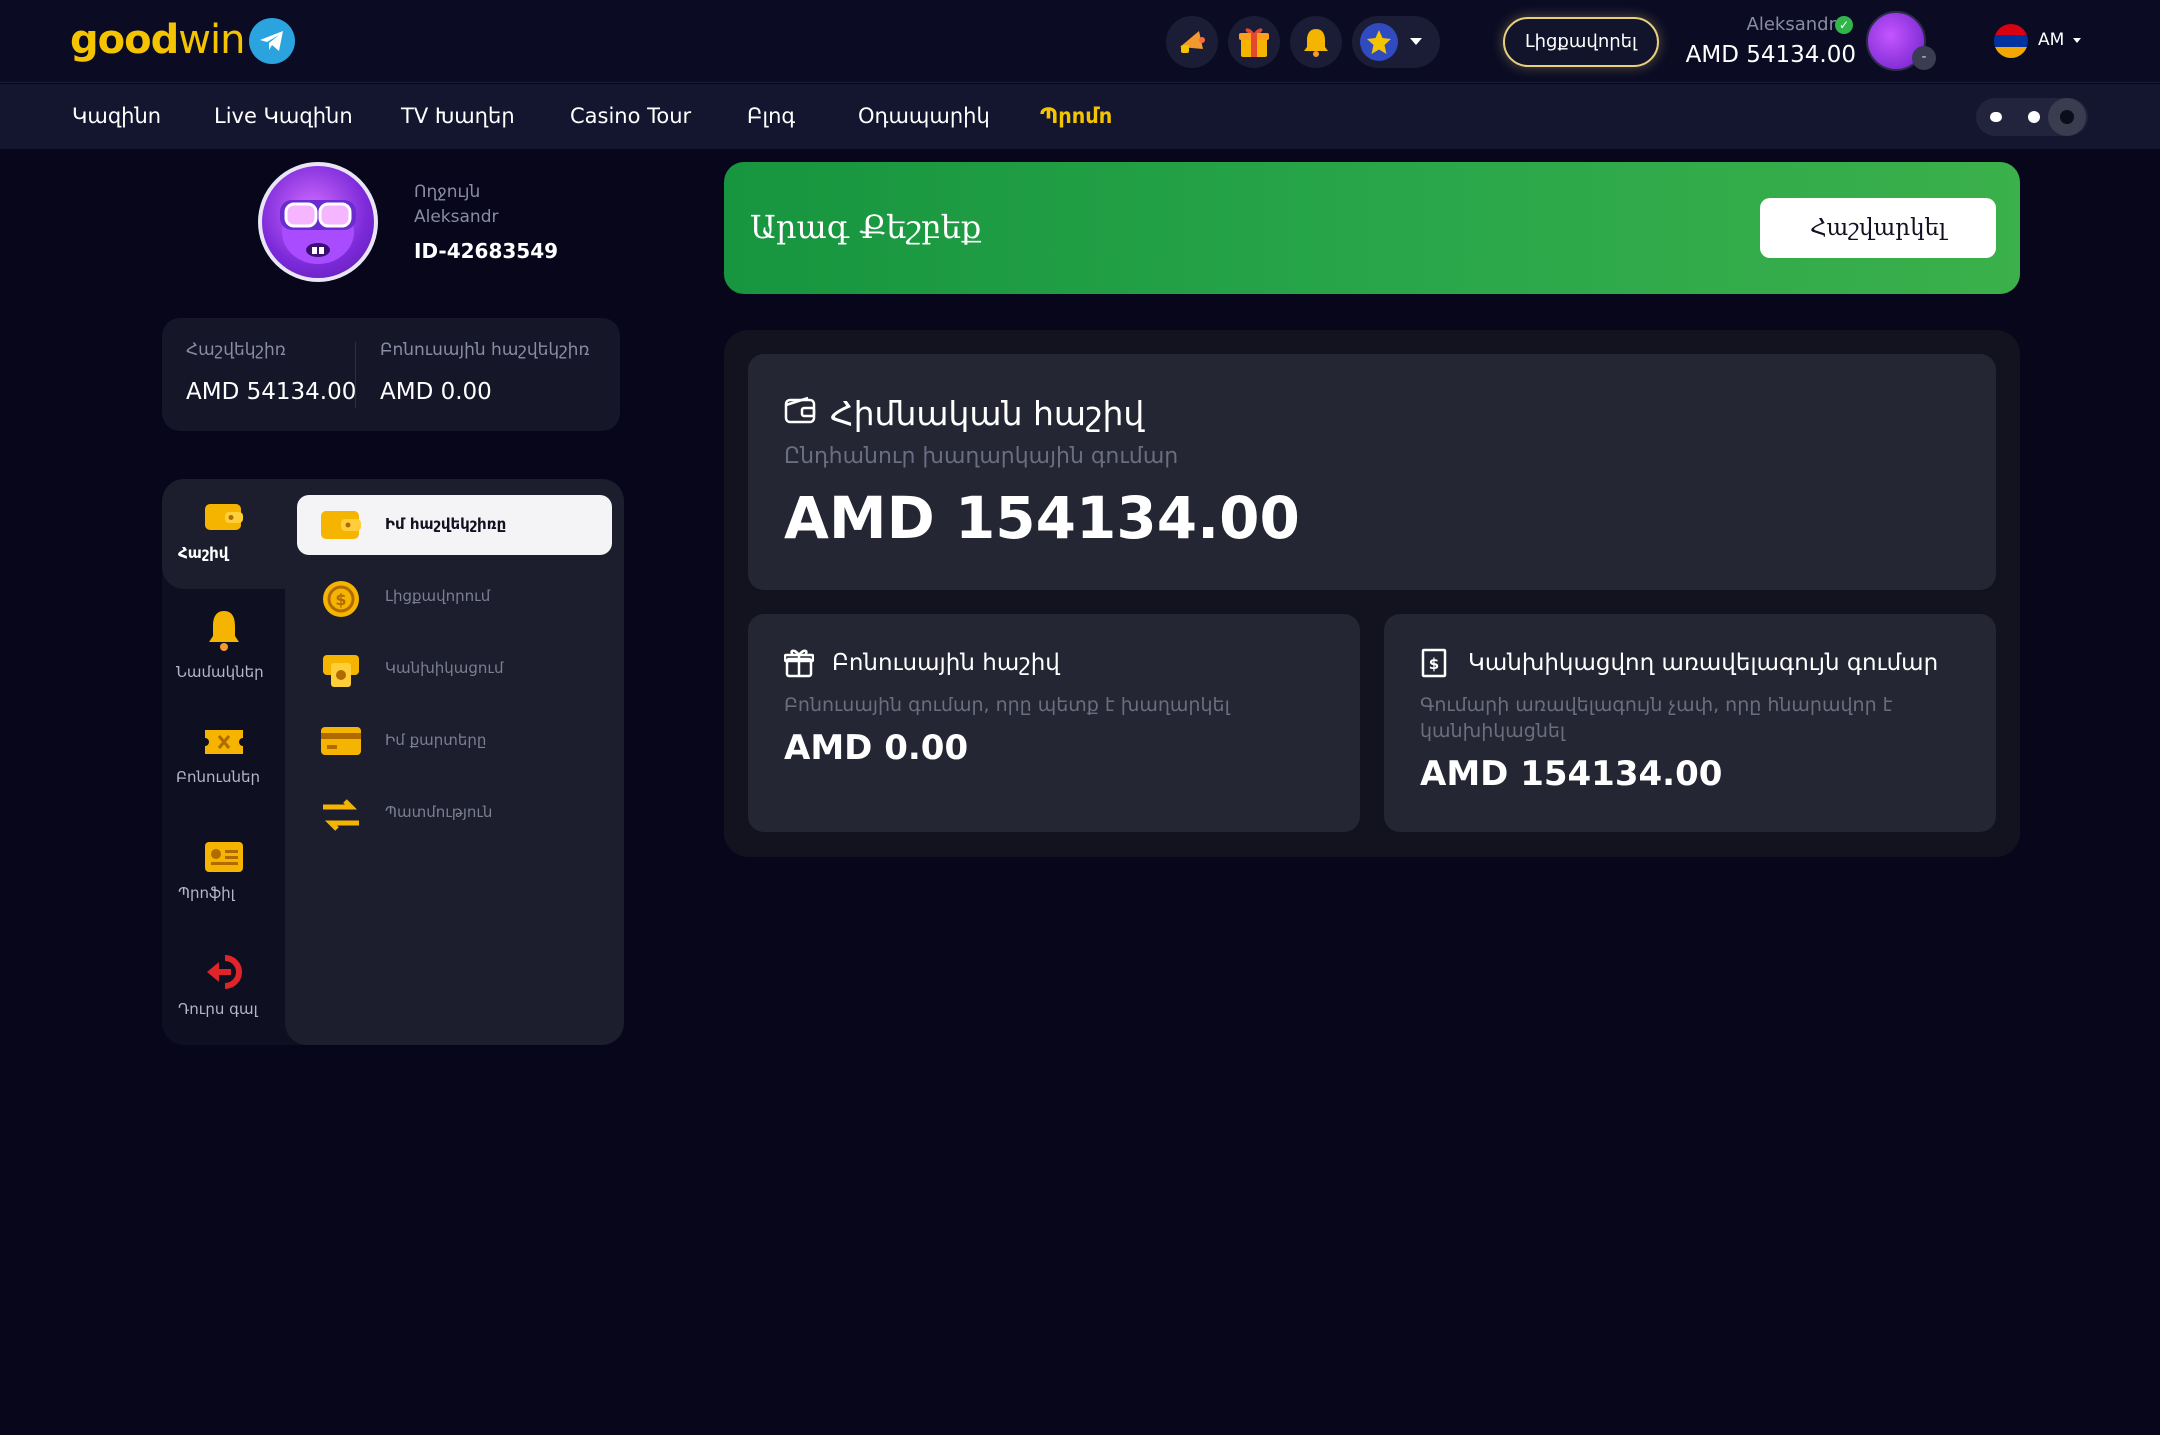 The height and width of the screenshot is (1435, 2160). I want to click on main-account-subtitle: Ընդհանուր խաղարկային գումար, so click(981, 456).